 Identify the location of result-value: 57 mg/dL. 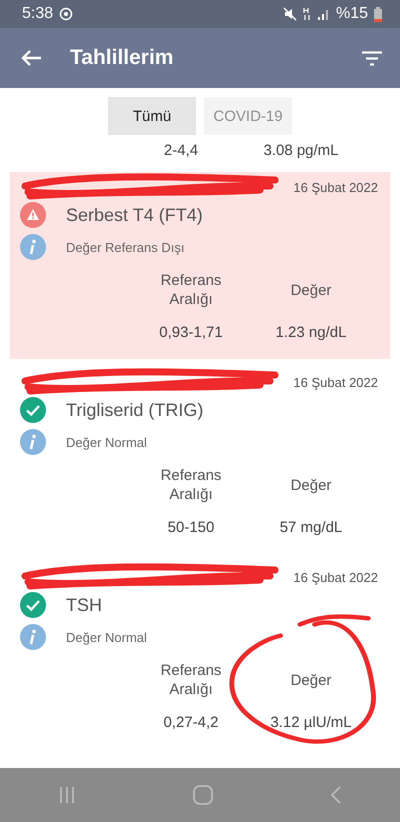
(311, 527).